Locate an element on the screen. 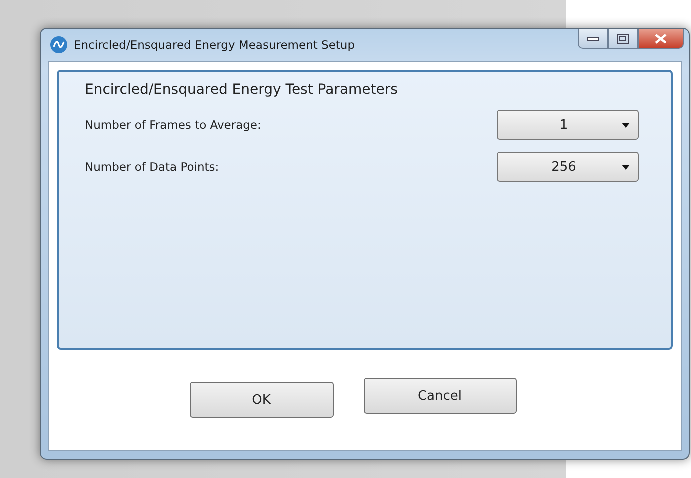  maximize-icon is located at coordinates (623, 39).